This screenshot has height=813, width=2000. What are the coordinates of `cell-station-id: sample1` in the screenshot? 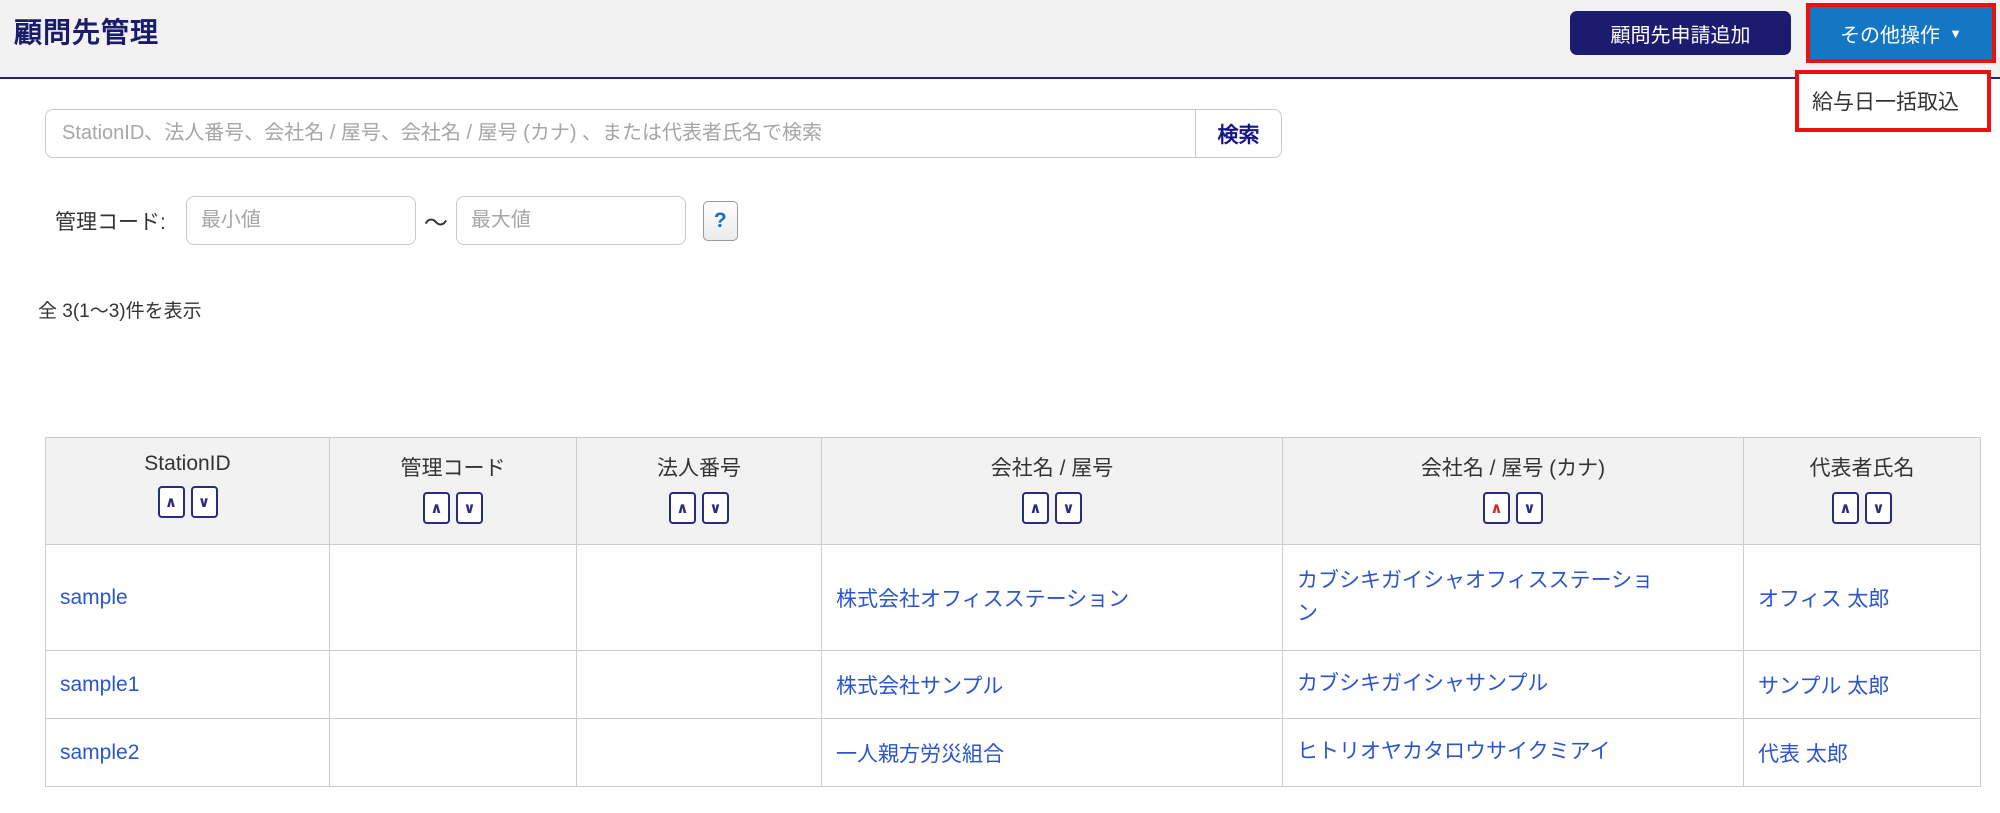 It's located at (187, 684).